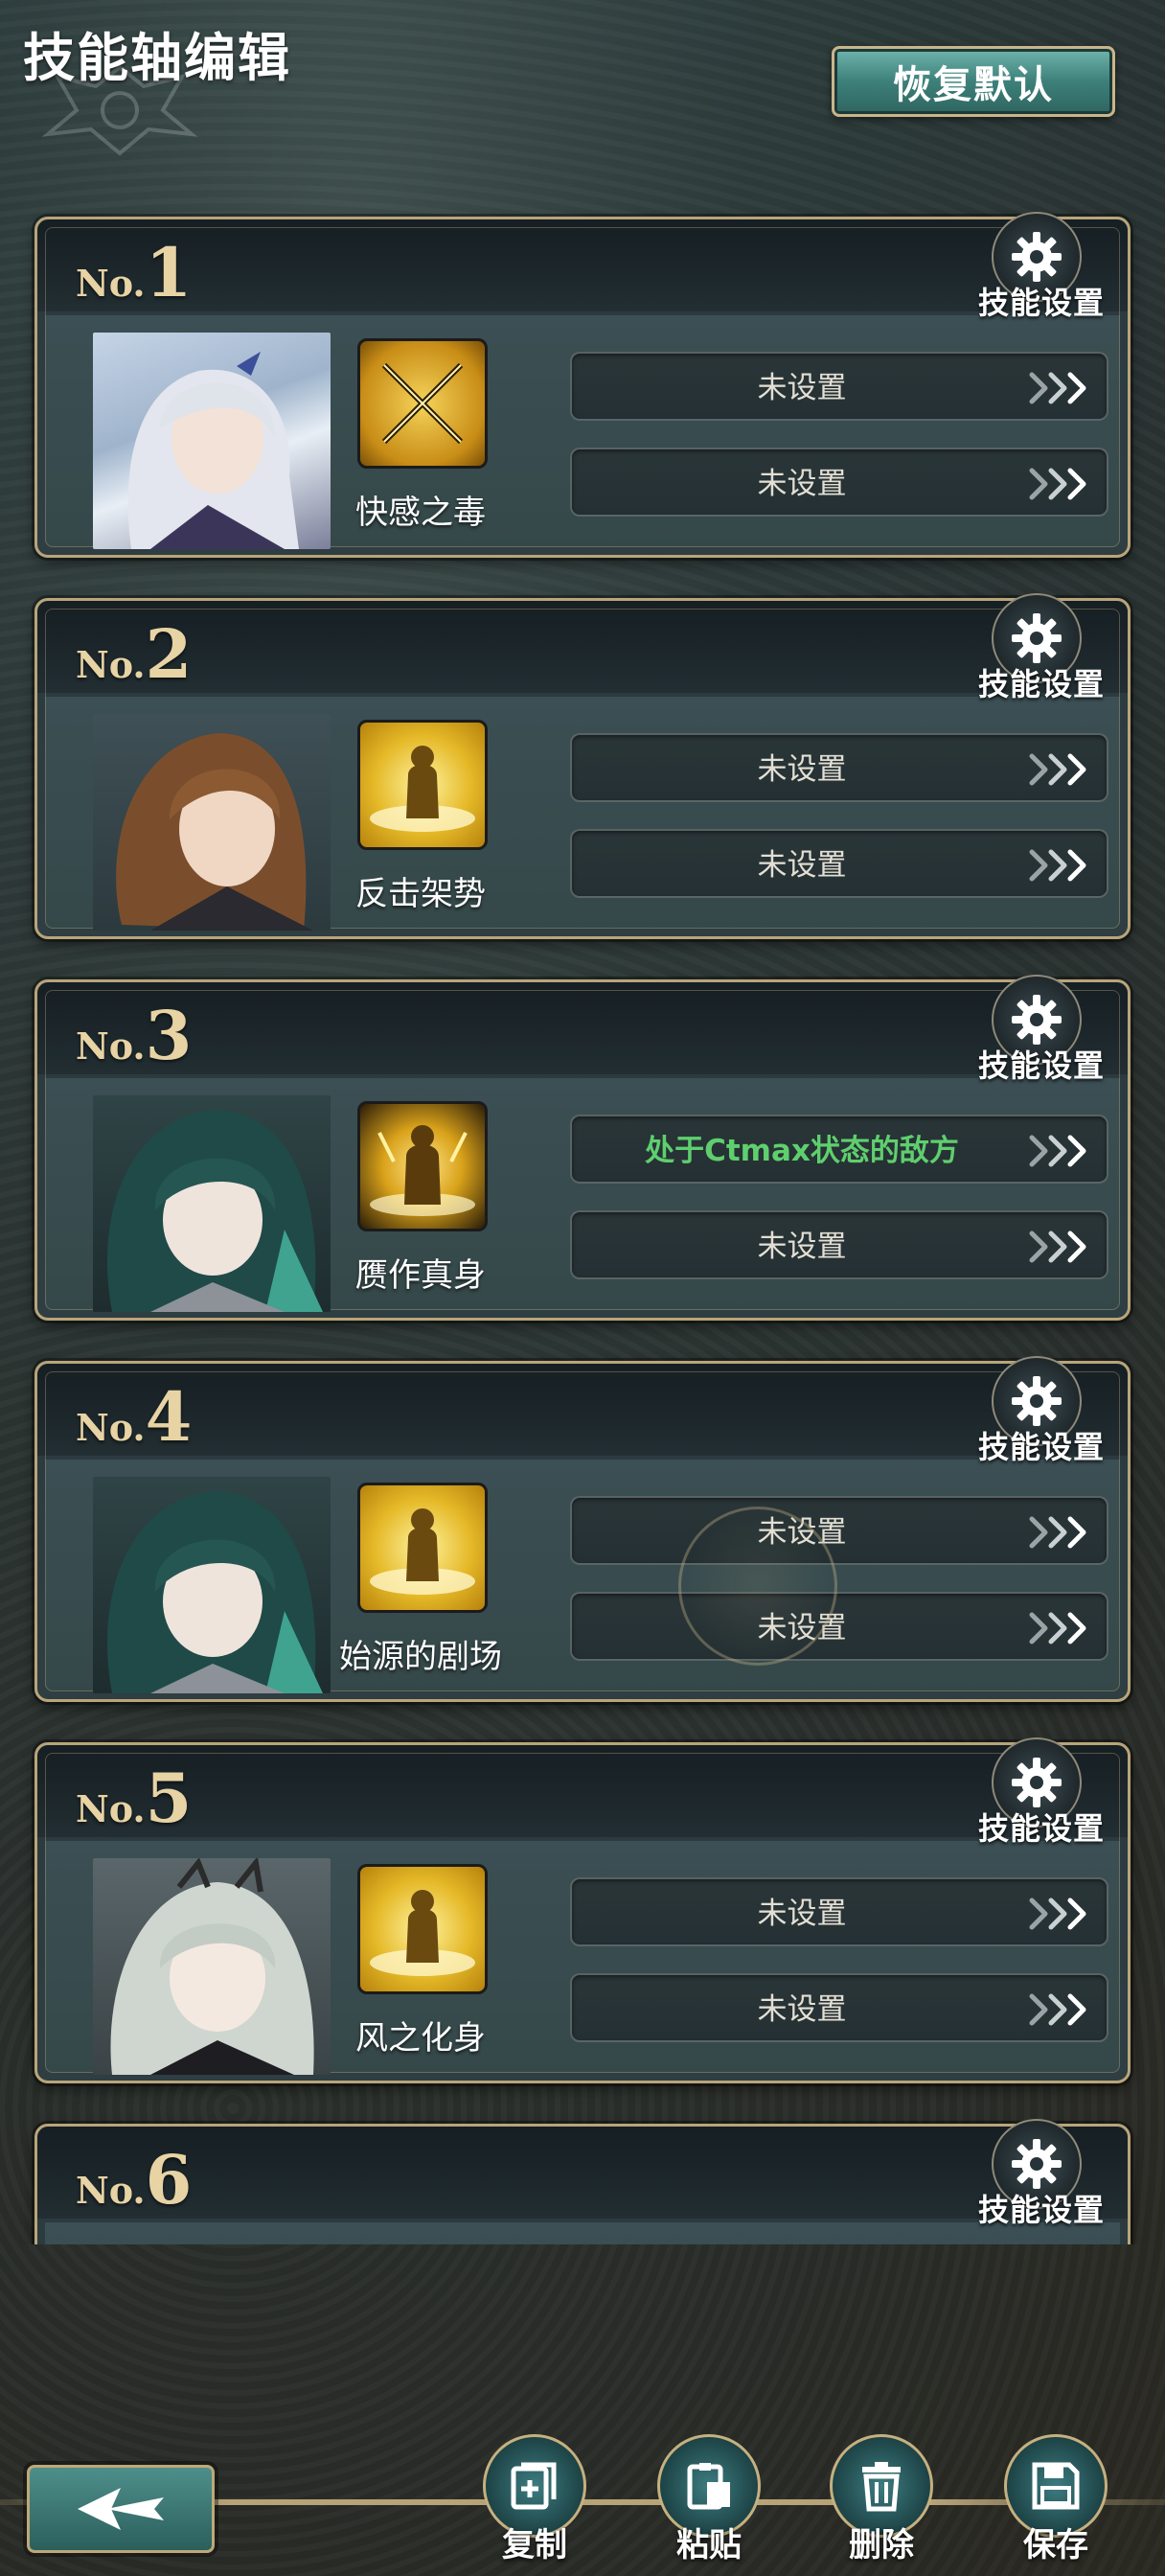 Image resolution: width=1165 pixels, height=2576 pixels. I want to click on paste-button: 粘贴, so click(708, 2499).